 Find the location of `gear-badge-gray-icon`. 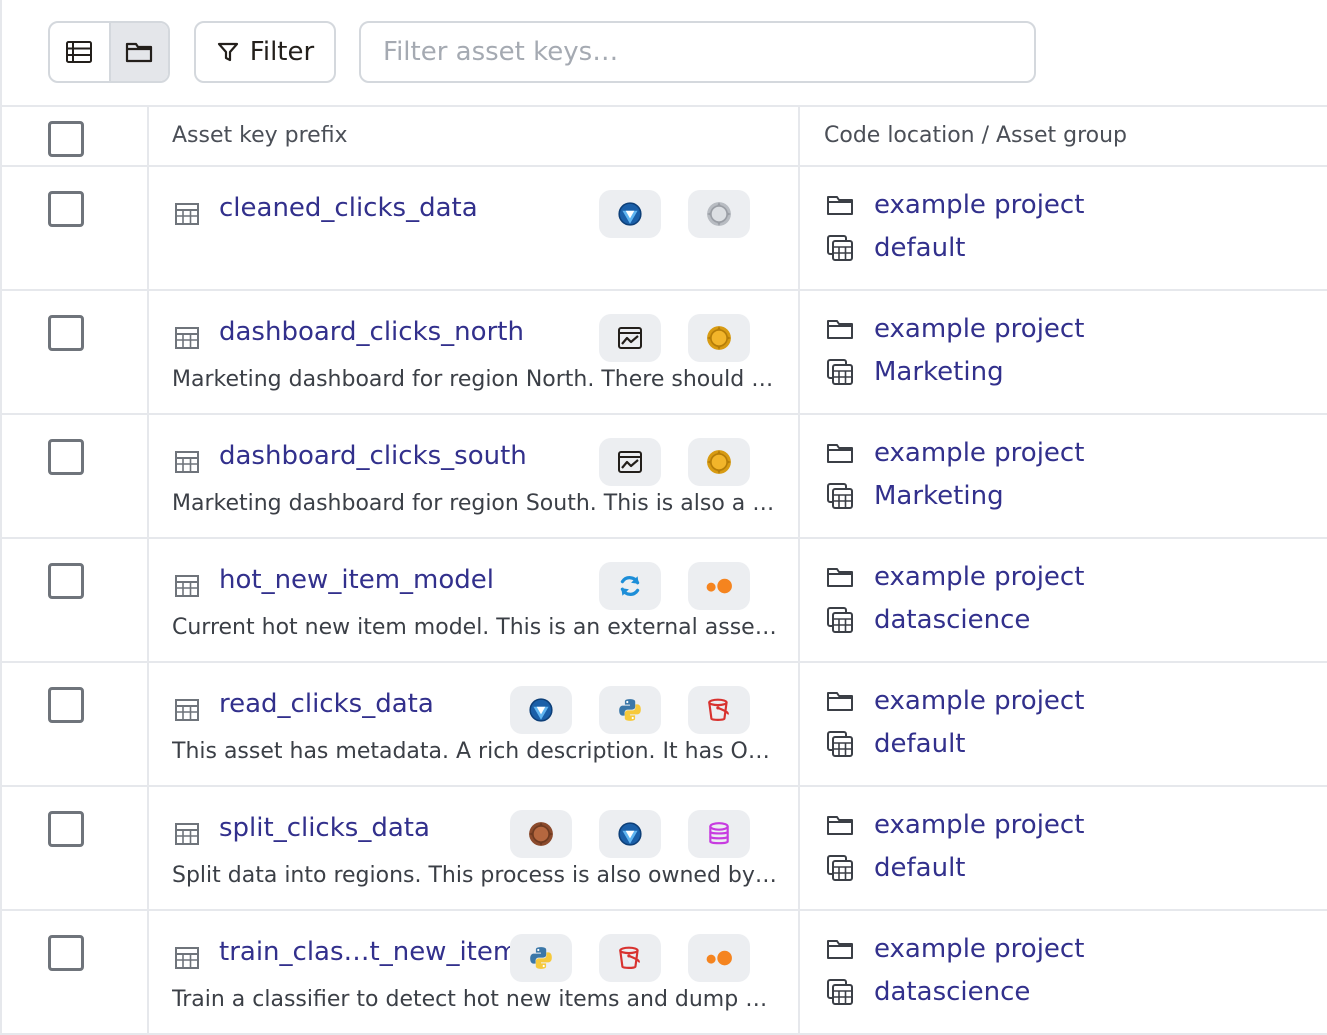

gear-badge-gray-icon is located at coordinates (719, 214).